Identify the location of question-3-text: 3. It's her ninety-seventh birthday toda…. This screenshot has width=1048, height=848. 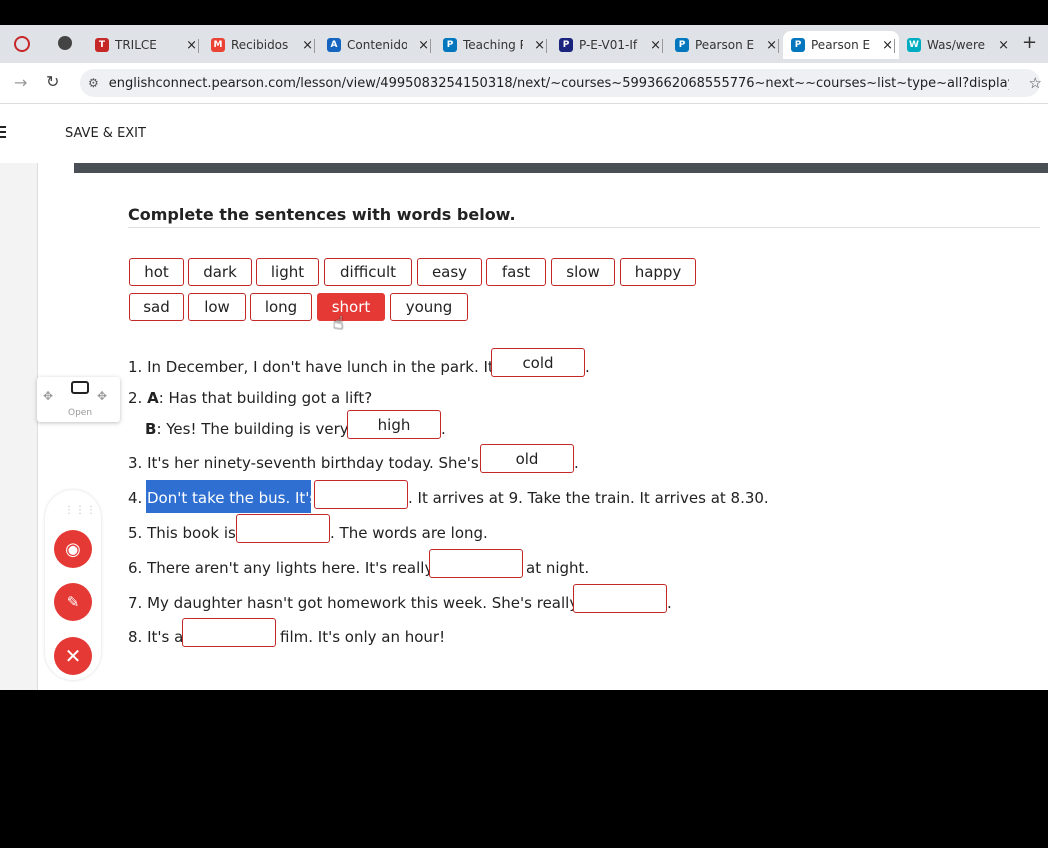
(303, 463).